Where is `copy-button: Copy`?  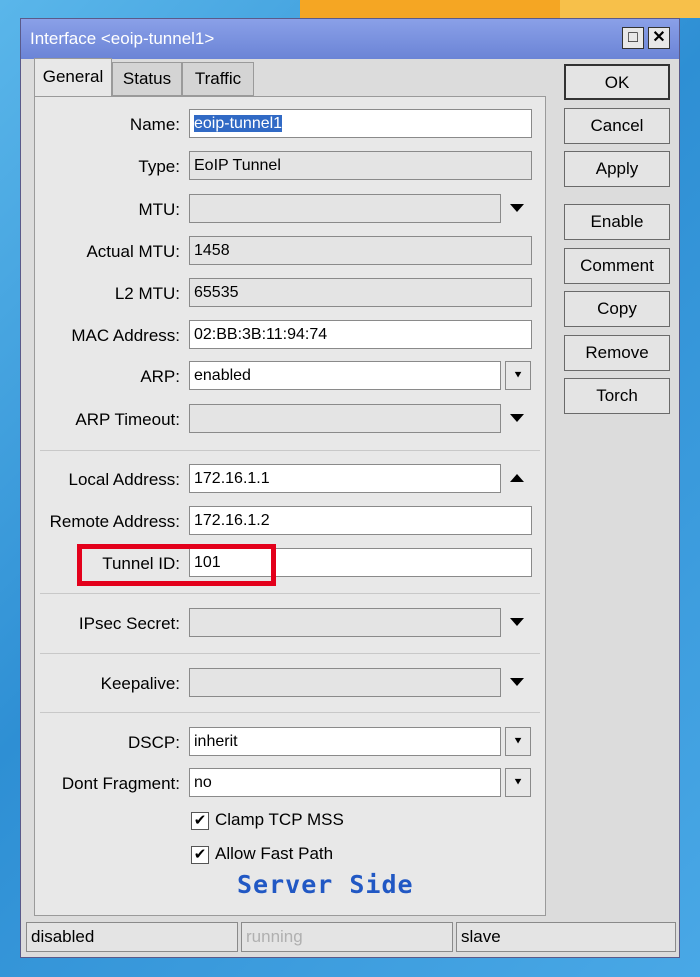 copy-button: Copy is located at coordinates (617, 309).